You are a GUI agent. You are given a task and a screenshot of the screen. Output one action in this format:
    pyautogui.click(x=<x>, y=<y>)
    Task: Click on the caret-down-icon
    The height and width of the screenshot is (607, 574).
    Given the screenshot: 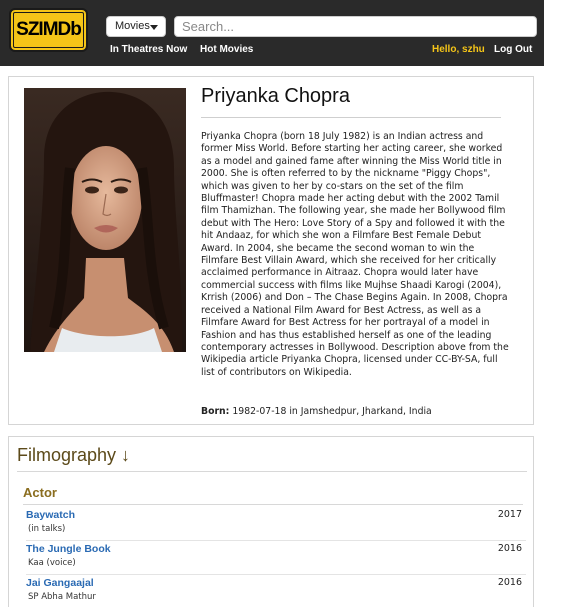 What is the action you would take?
    pyautogui.click(x=154, y=27)
    